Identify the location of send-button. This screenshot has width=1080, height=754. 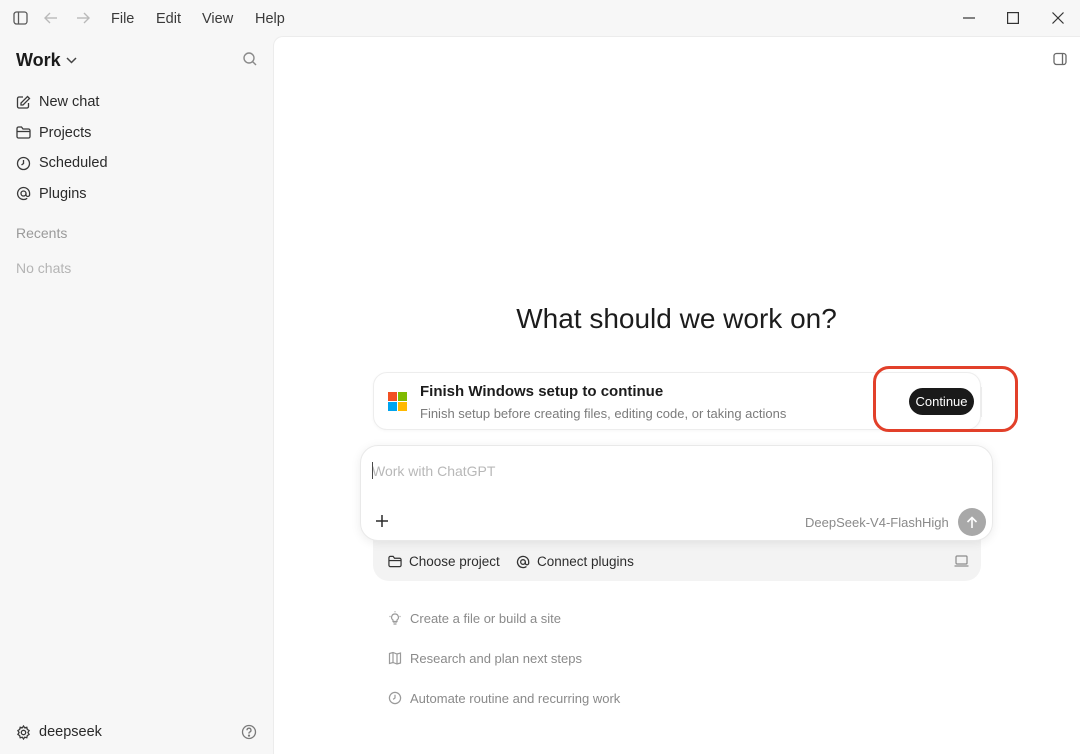
(972, 522).